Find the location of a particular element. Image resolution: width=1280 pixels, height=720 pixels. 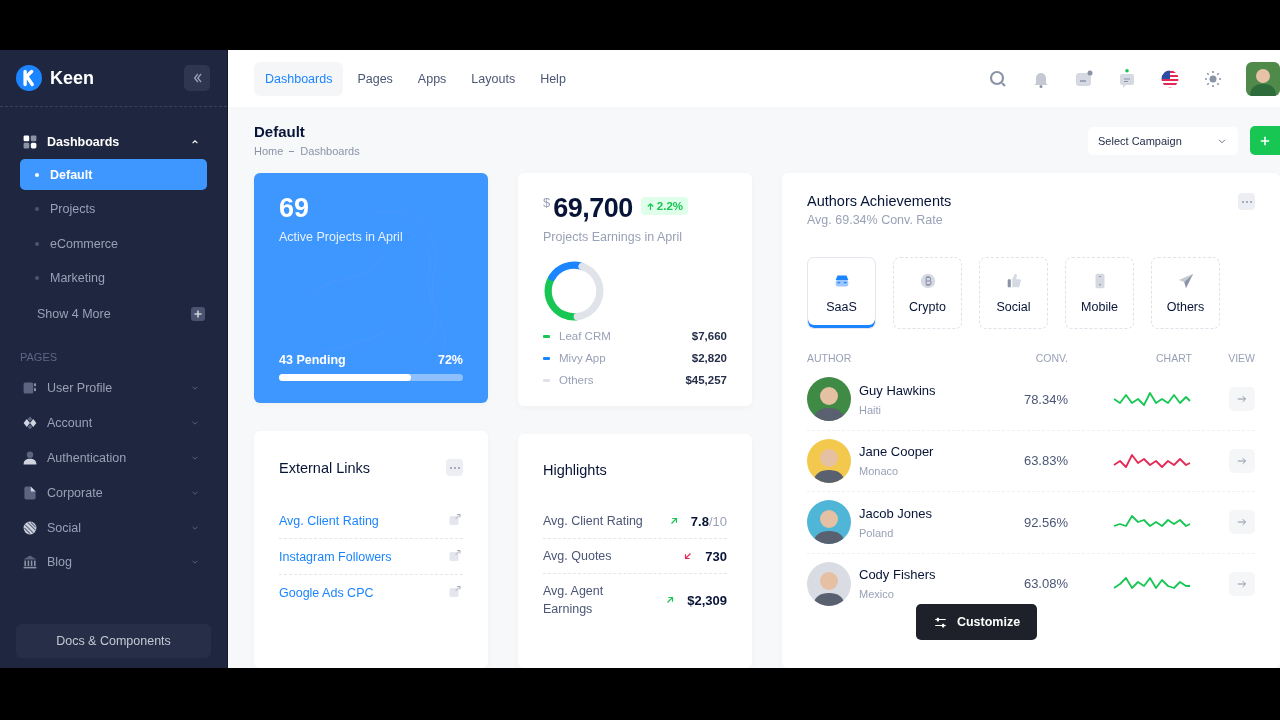

card-label: Projects Earnings in April is located at coordinates (613, 237).